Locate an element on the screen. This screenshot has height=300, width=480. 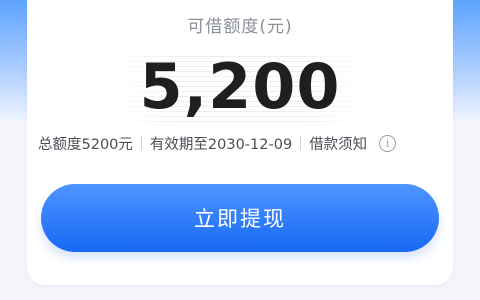
info-circle-icon: i is located at coordinates (388, 143).